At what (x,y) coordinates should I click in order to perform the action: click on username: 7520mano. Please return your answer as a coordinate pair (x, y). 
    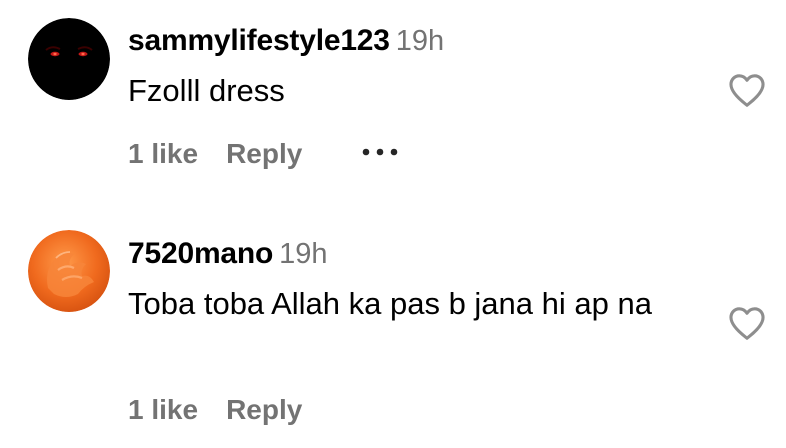
    Looking at the image, I should click on (200, 253).